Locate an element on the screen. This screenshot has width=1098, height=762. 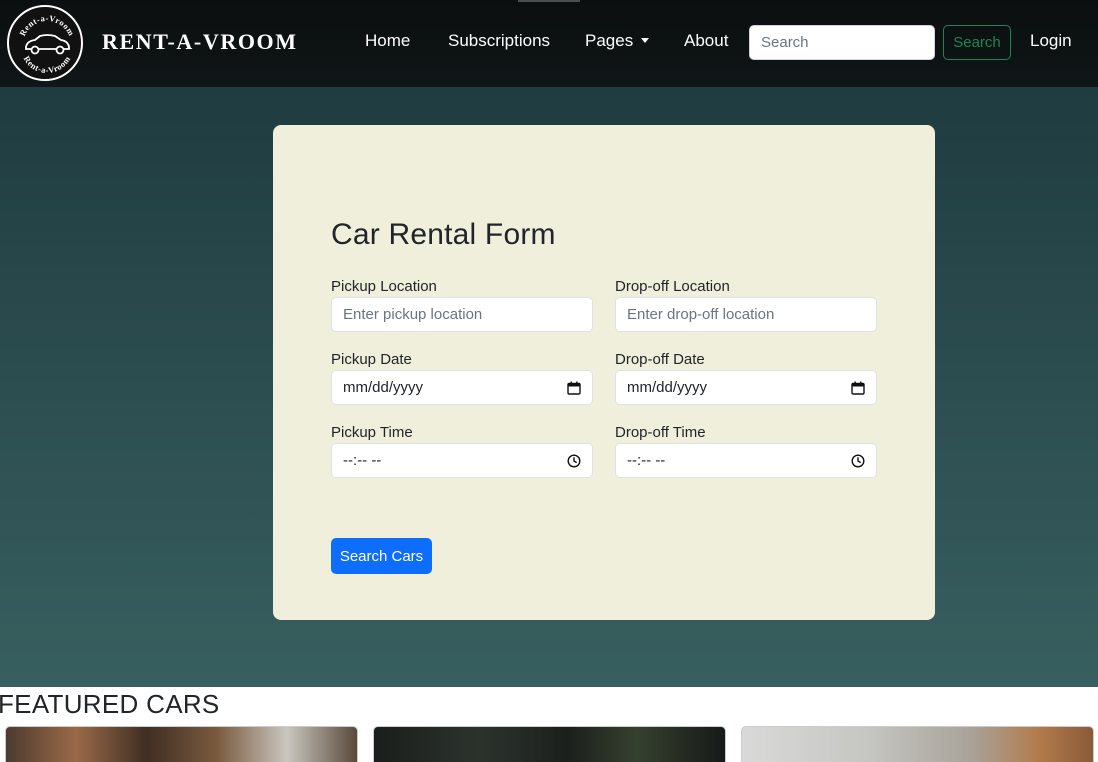
search-cars-button: Search Cars is located at coordinates (381, 556).